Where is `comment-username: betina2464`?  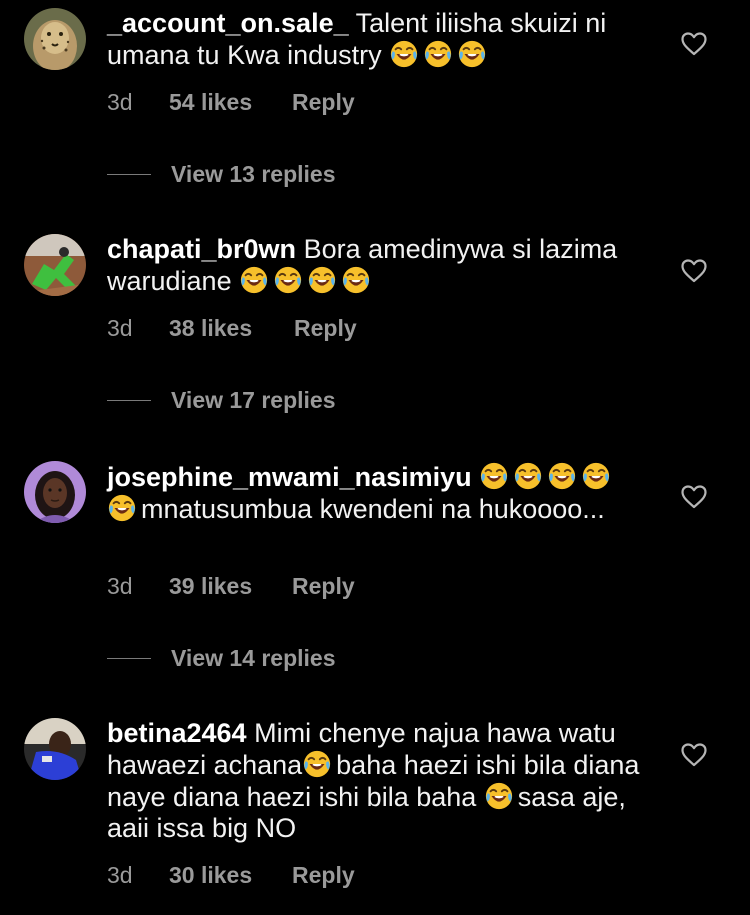
comment-username: betina2464 is located at coordinates (177, 733).